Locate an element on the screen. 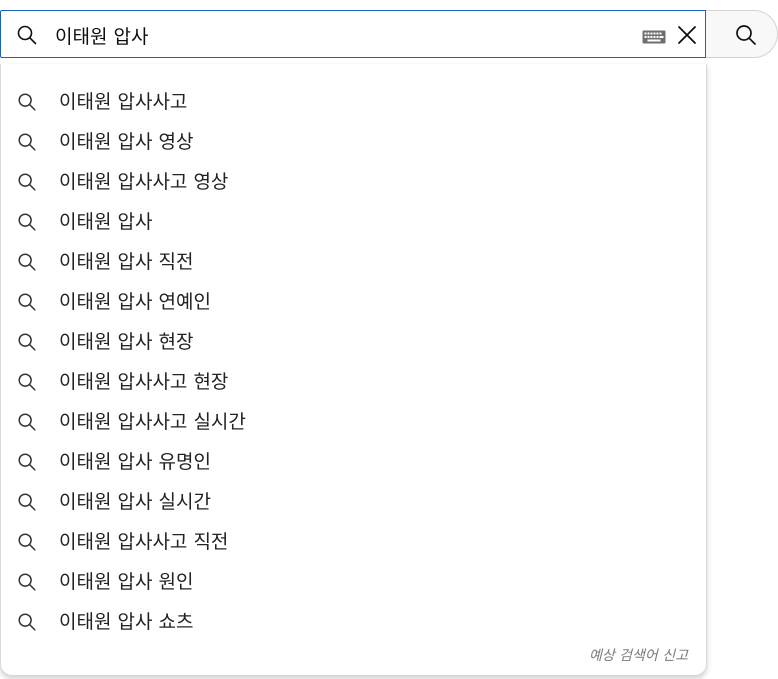  close-icon is located at coordinates (687, 35).